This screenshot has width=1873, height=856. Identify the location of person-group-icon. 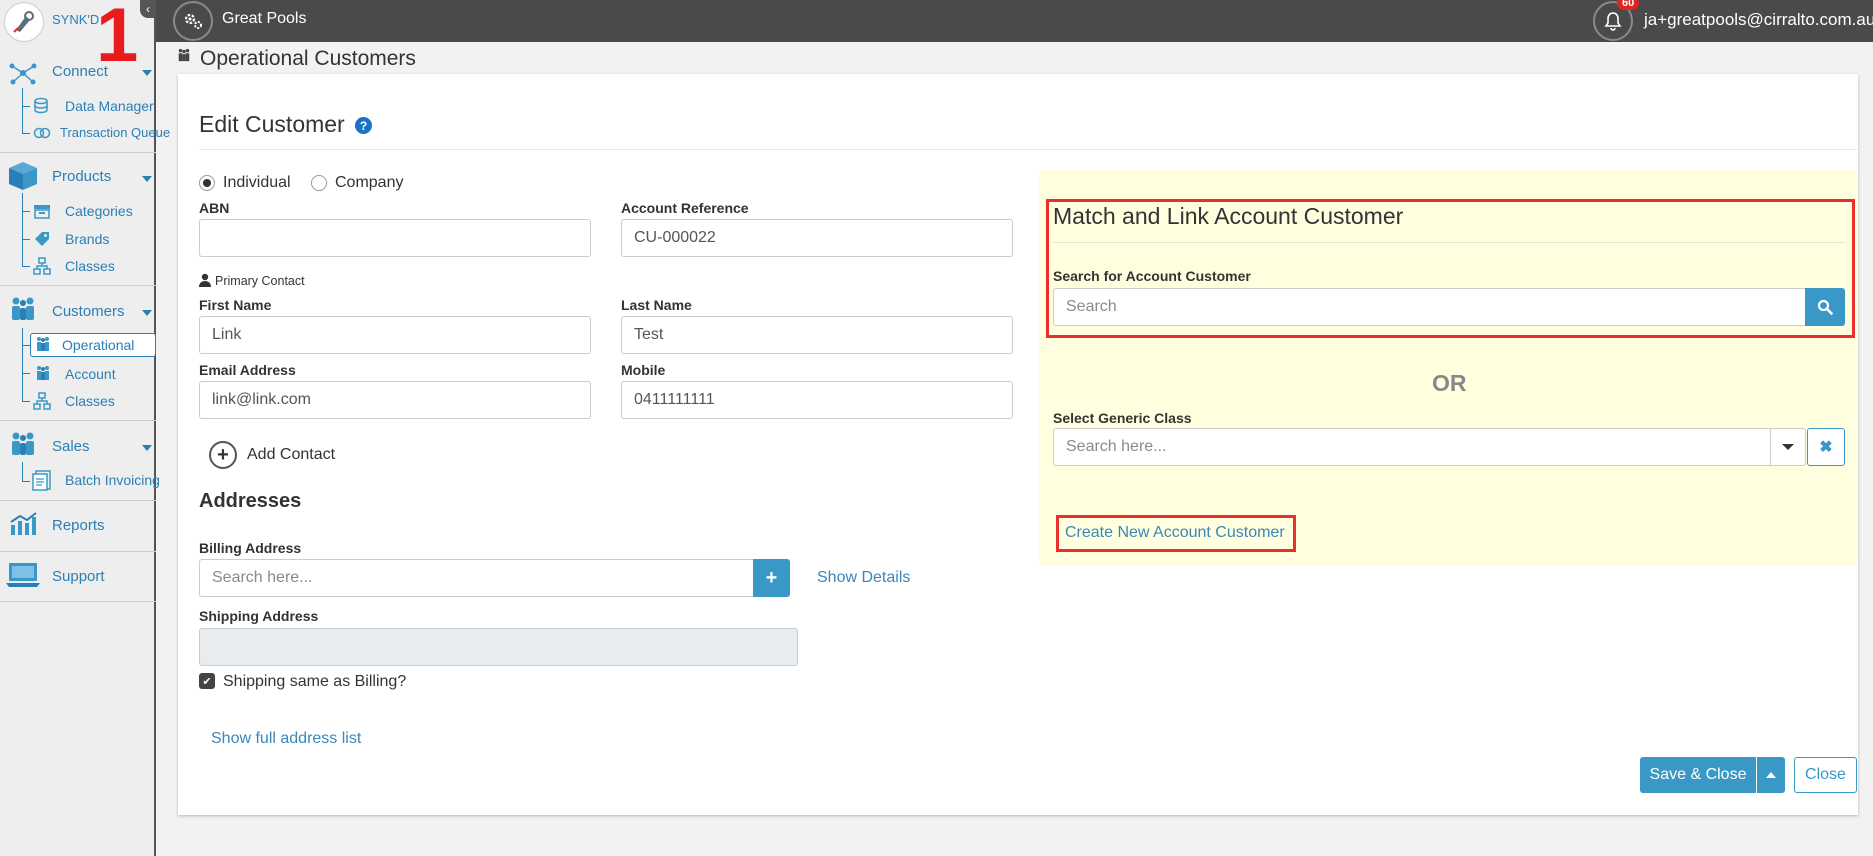
(43, 375).